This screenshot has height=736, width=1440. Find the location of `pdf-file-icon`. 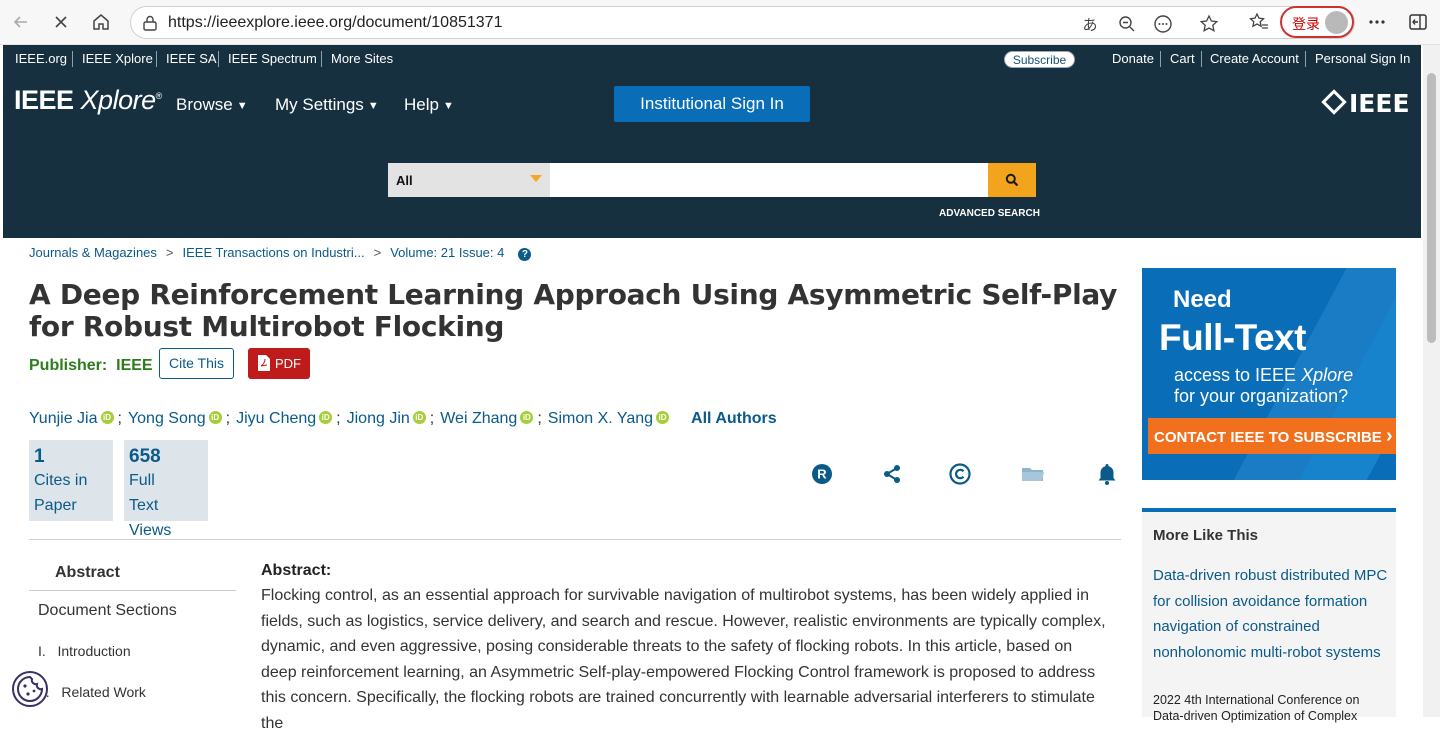

pdf-file-icon is located at coordinates (264, 363).